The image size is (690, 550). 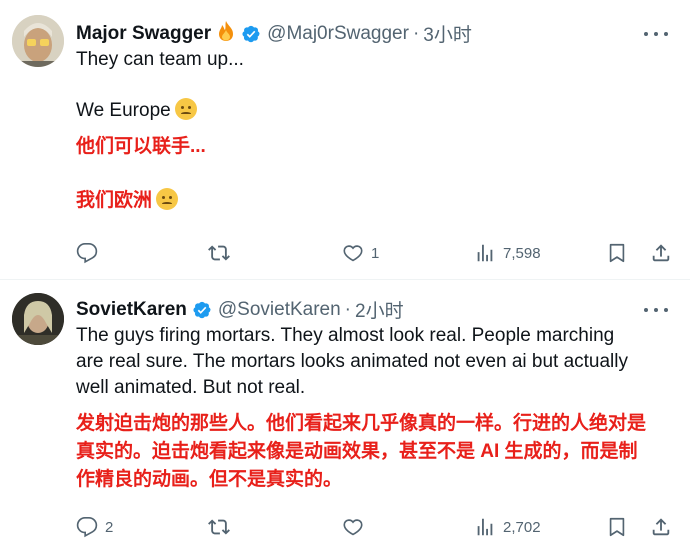 What do you see at coordinates (376, 527) in the screenshot?
I see `action-bar: 2 2,702` at bounding box center [376, 527].